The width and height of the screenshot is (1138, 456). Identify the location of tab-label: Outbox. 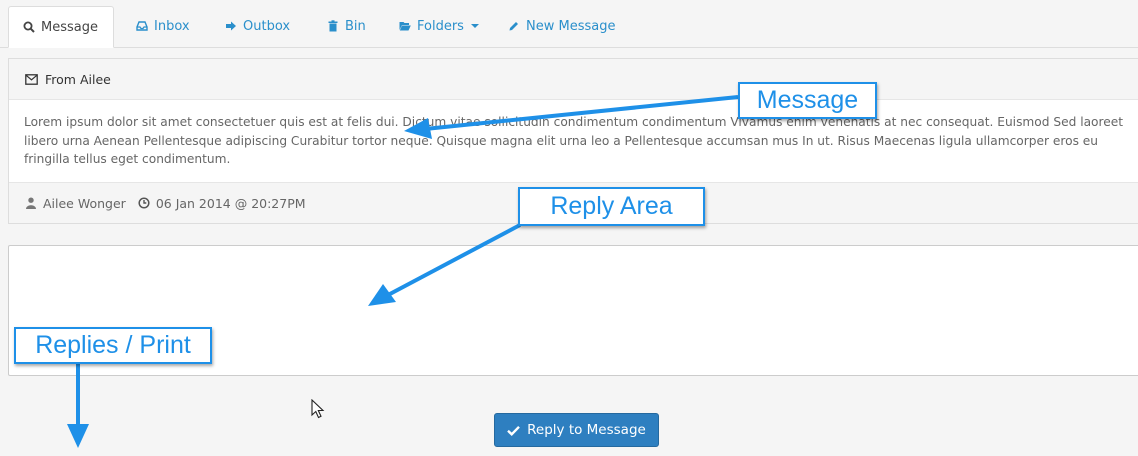
(267, 26).